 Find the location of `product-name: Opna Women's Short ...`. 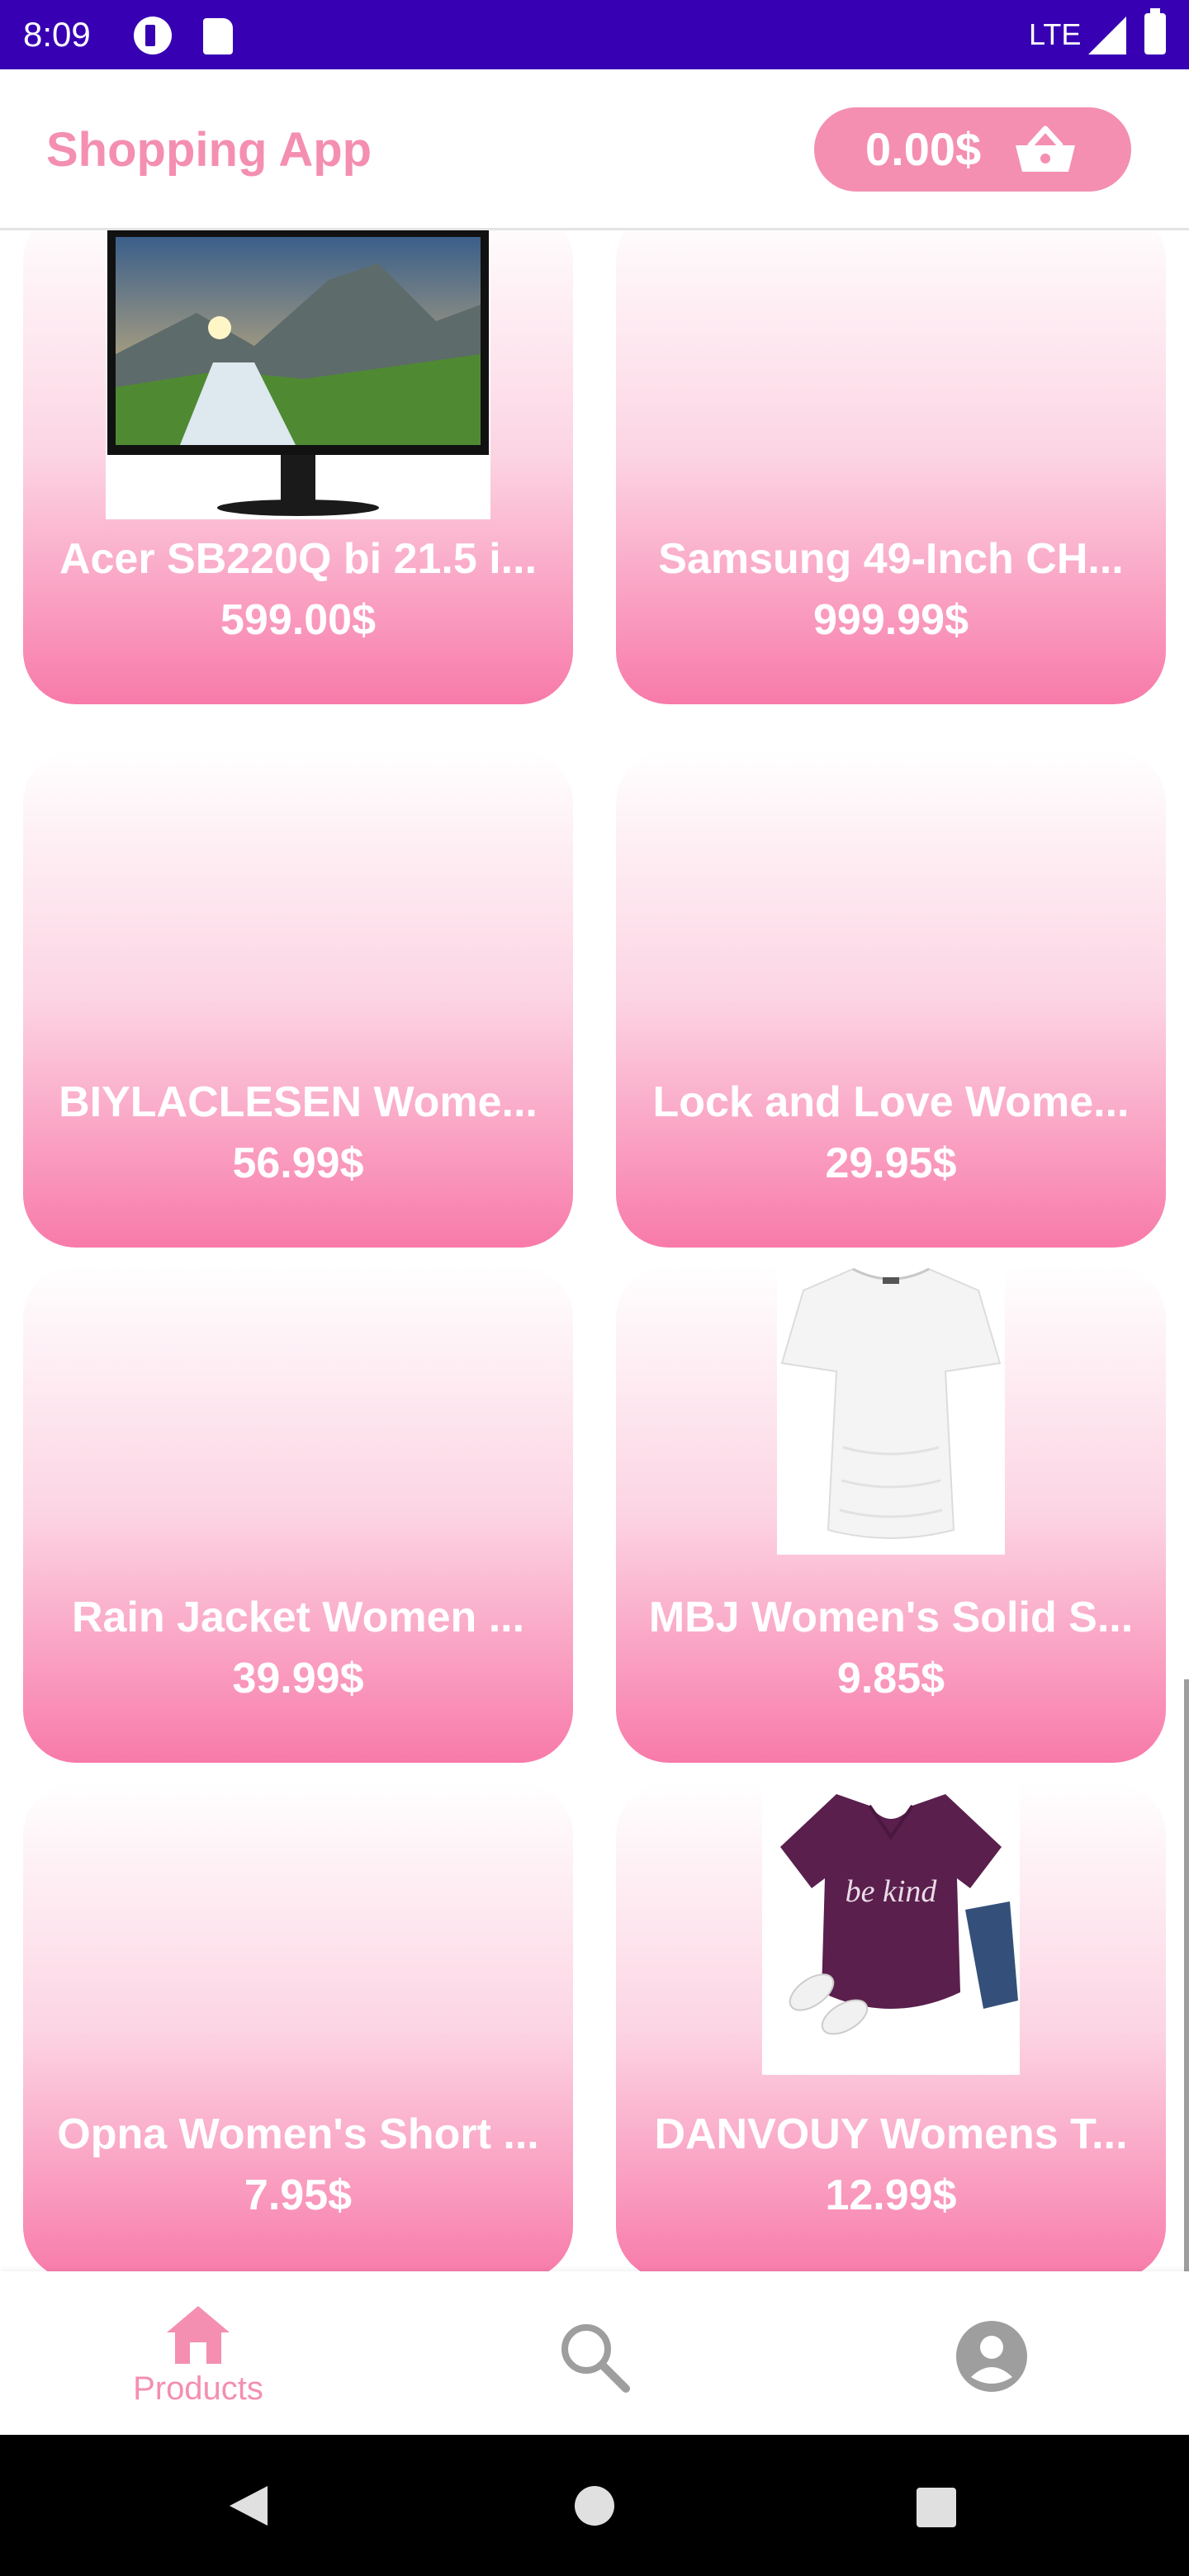

product-name: Opna Women's Short ... is located at coordinates (298, 2134).